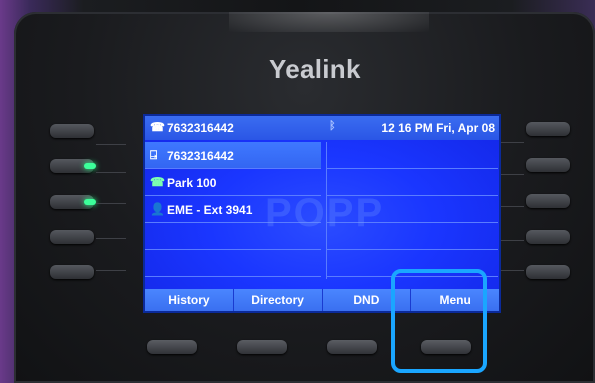 Image resolution: width=595 pixels, height=383 pixels. What do you see at coordinates (154, 155) in the screenshot?
I see `line-register-icon: ⍈` at bounding box center [154, 155].